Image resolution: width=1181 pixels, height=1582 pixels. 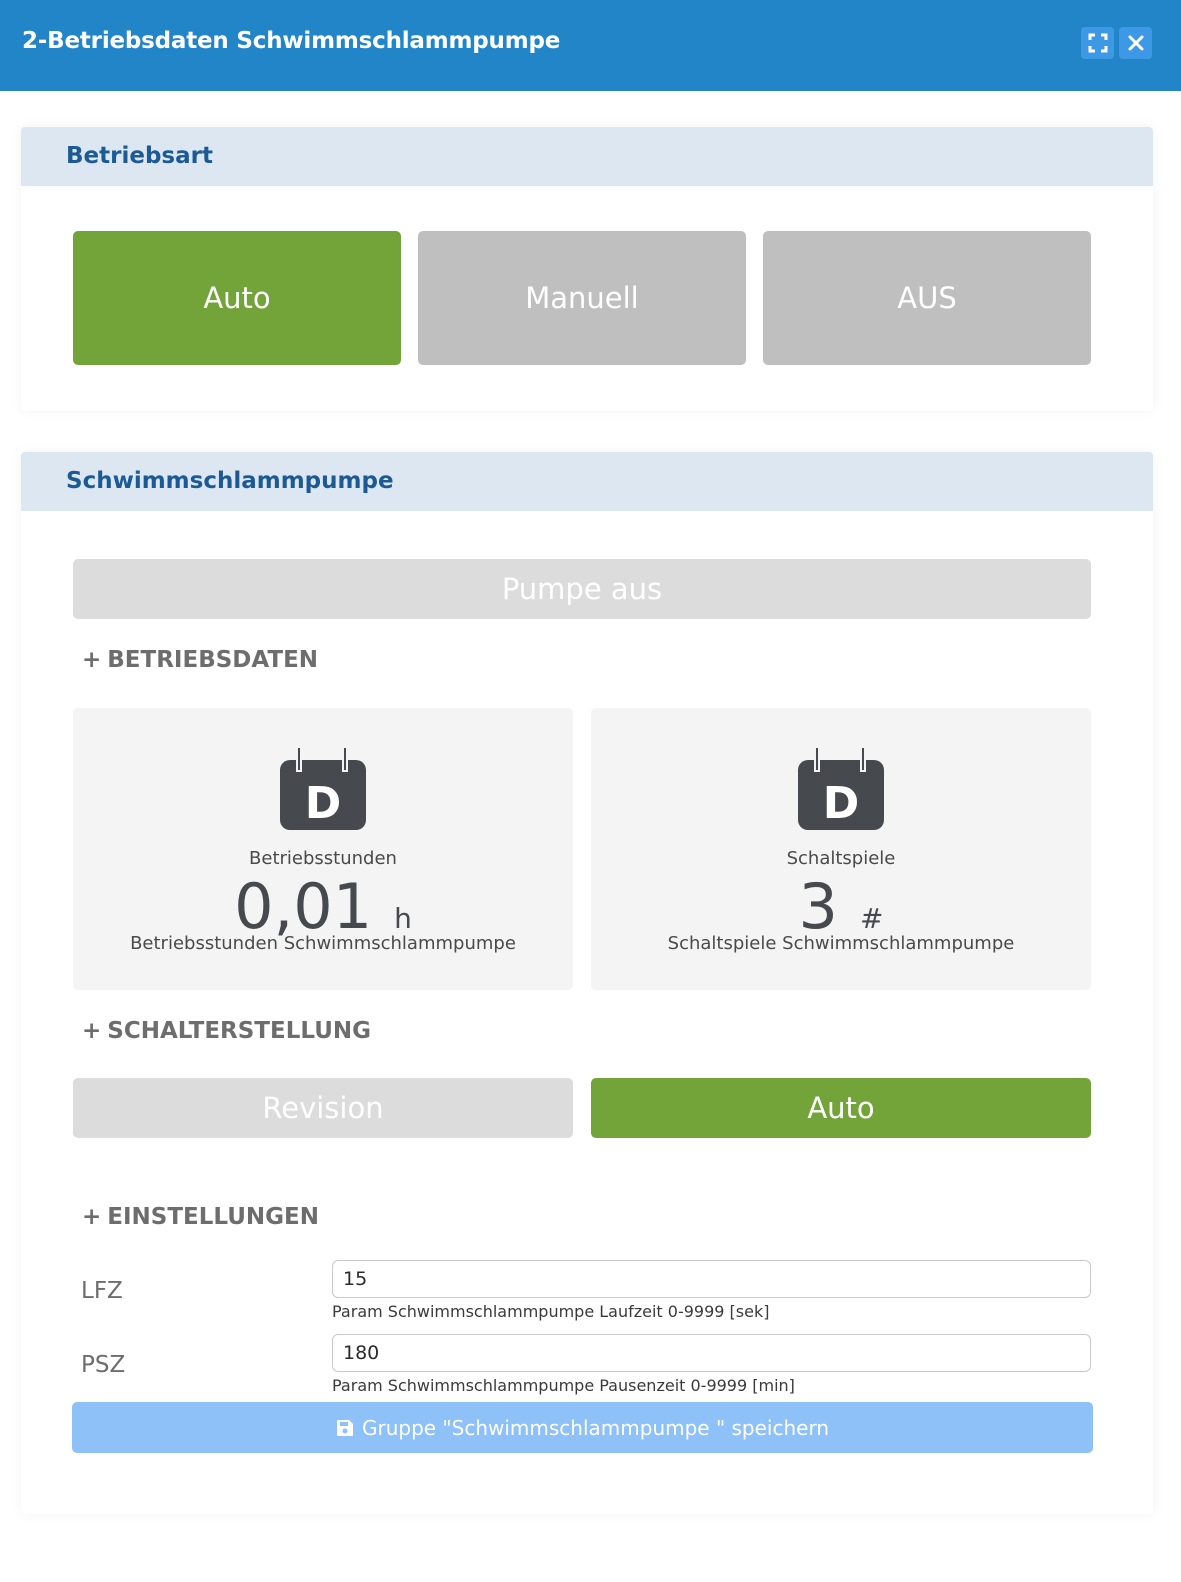 I want to click on stat-unit: h, so click(x=403, y=918).